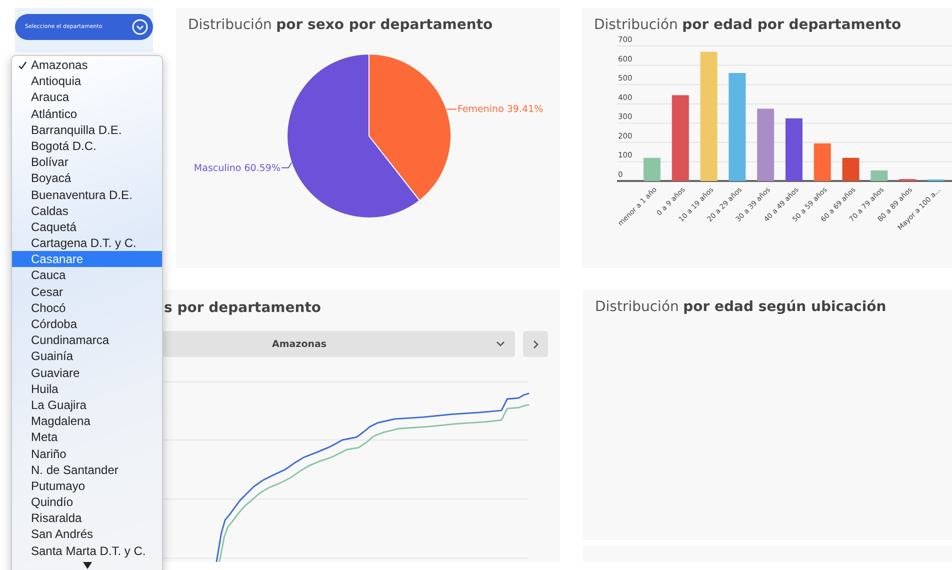 This screenshot has height=570, width=952. Describe the element at coordinates (87, 565) in the screenshot. I see `scroll-down-arrow-icon` at that location.